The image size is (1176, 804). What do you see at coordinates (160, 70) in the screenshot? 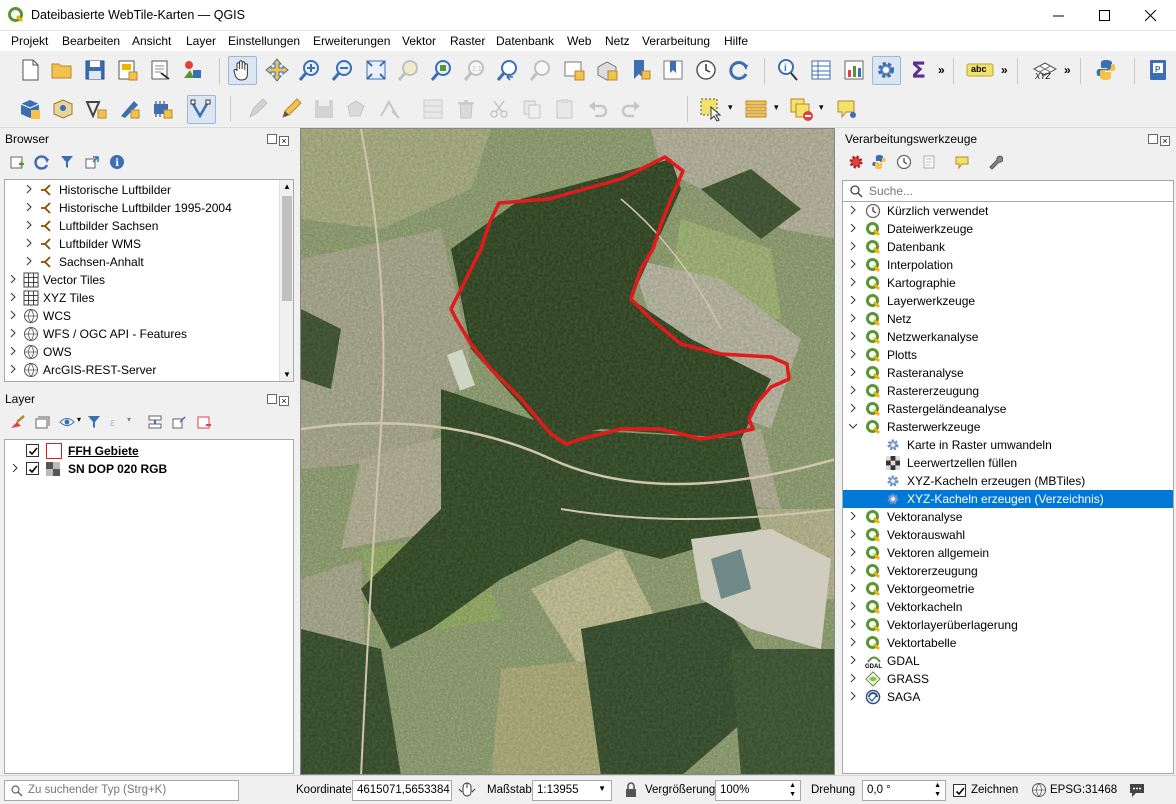
I see `layout-manager-button` at bounding box center [160, 70].